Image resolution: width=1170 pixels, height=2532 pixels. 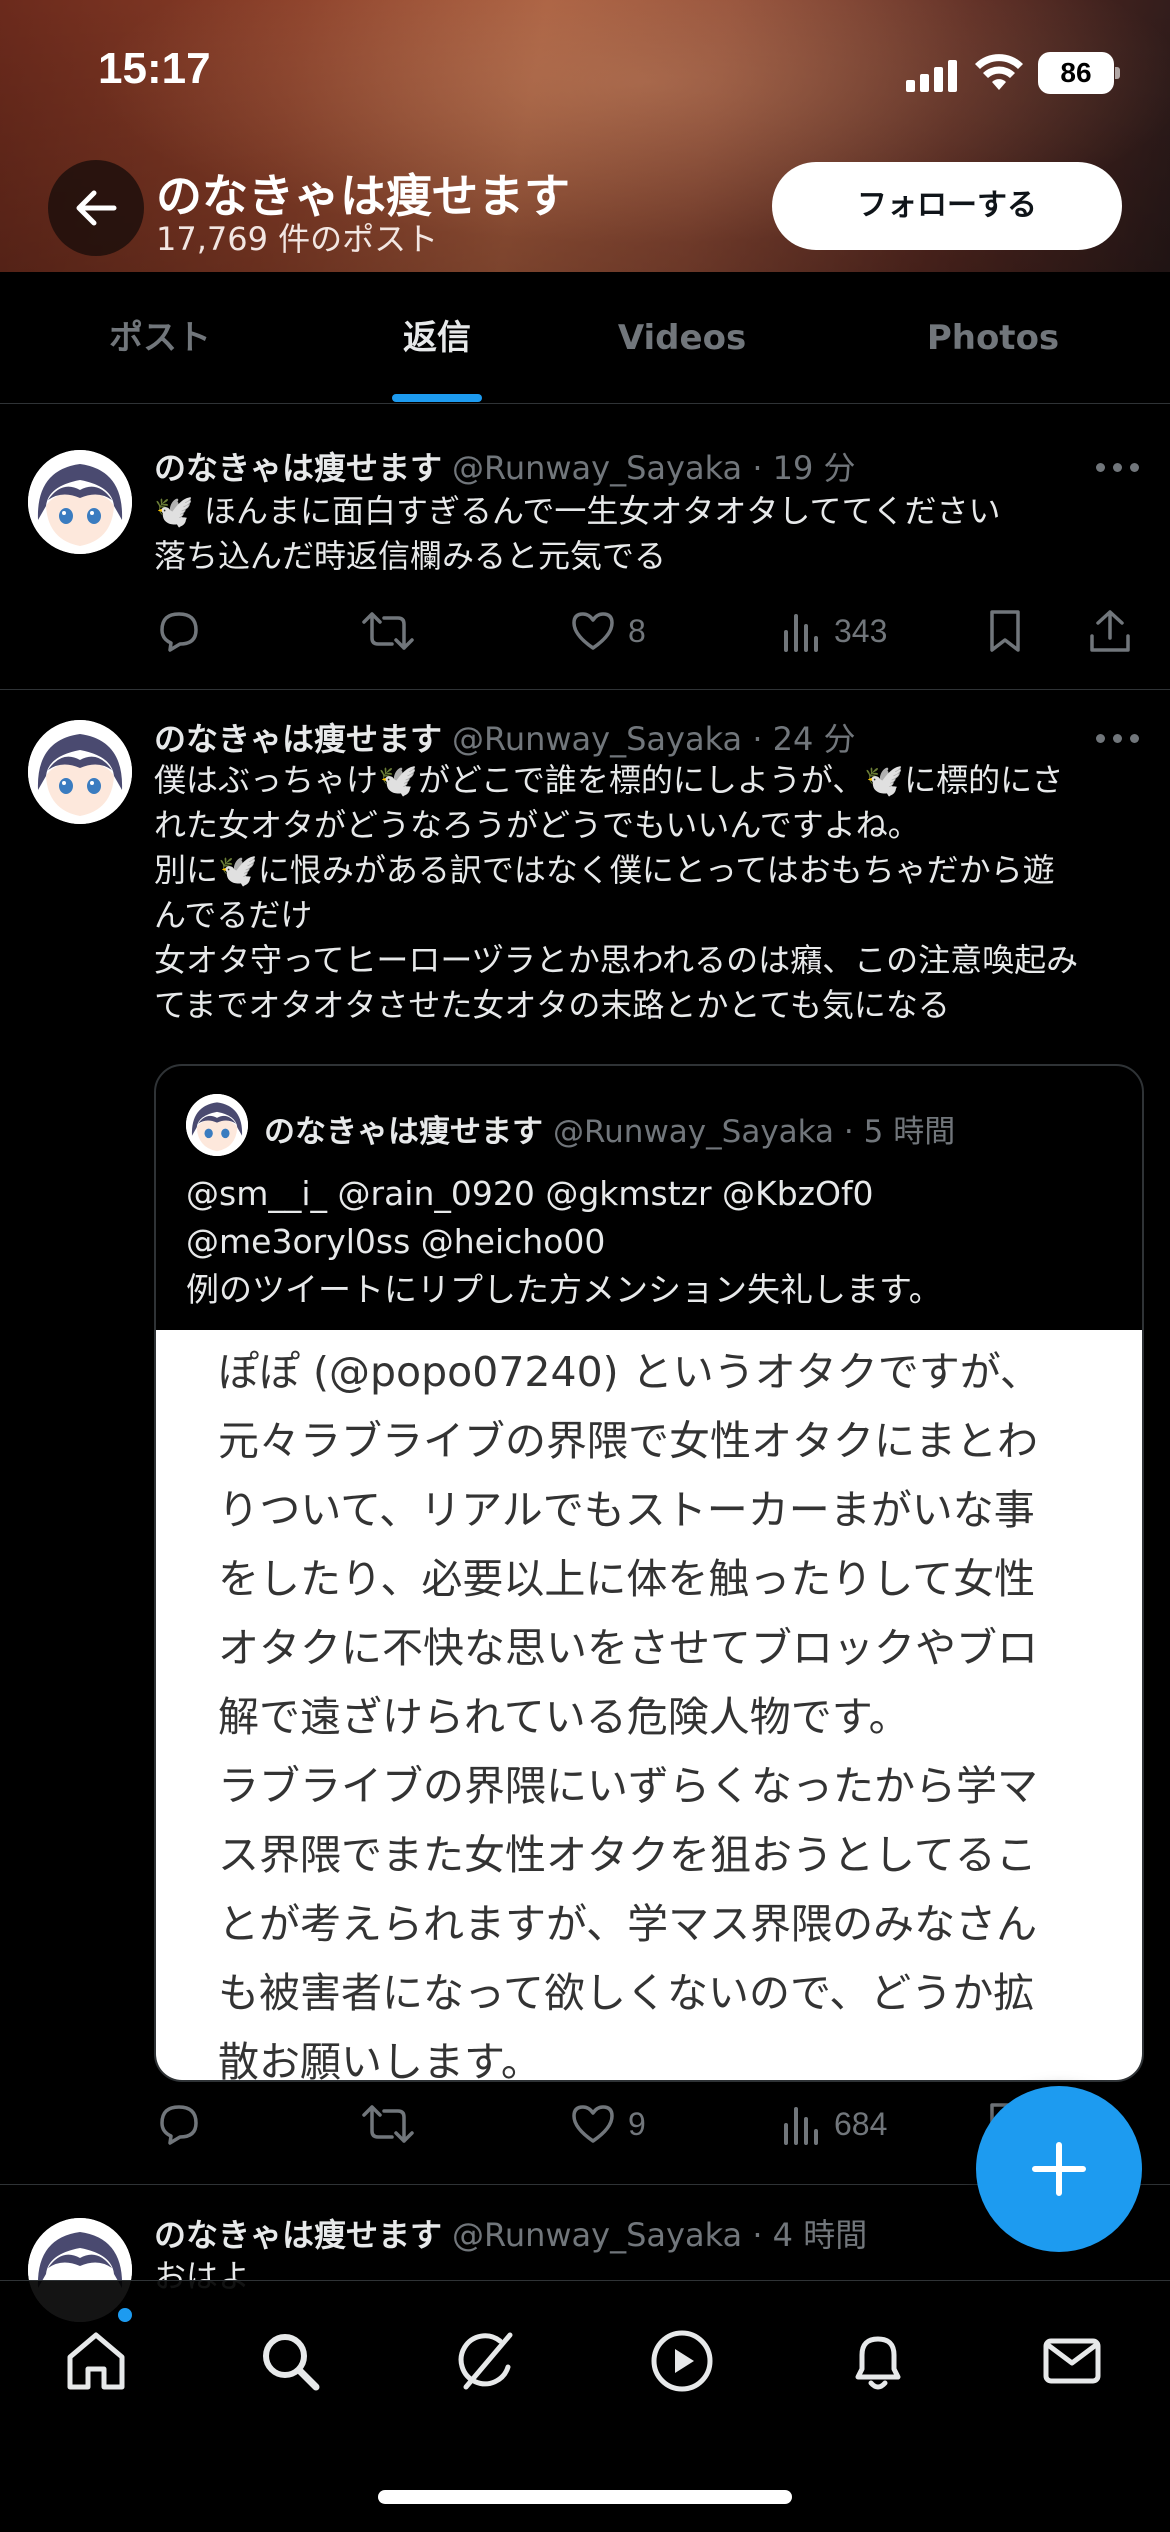 I want to click on quoted-author-name: のなきゃは痩せます, so click(x=403, y=1132).